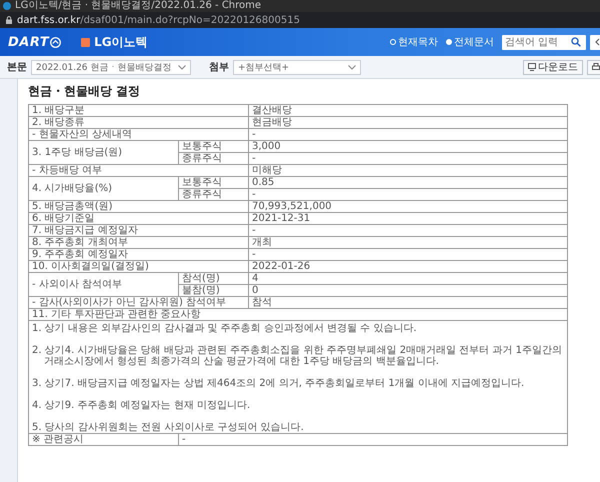 This screenshot has height=482, width=600. I want to click on table-cell: 4. 시가배당율(%), so click(103, 188).